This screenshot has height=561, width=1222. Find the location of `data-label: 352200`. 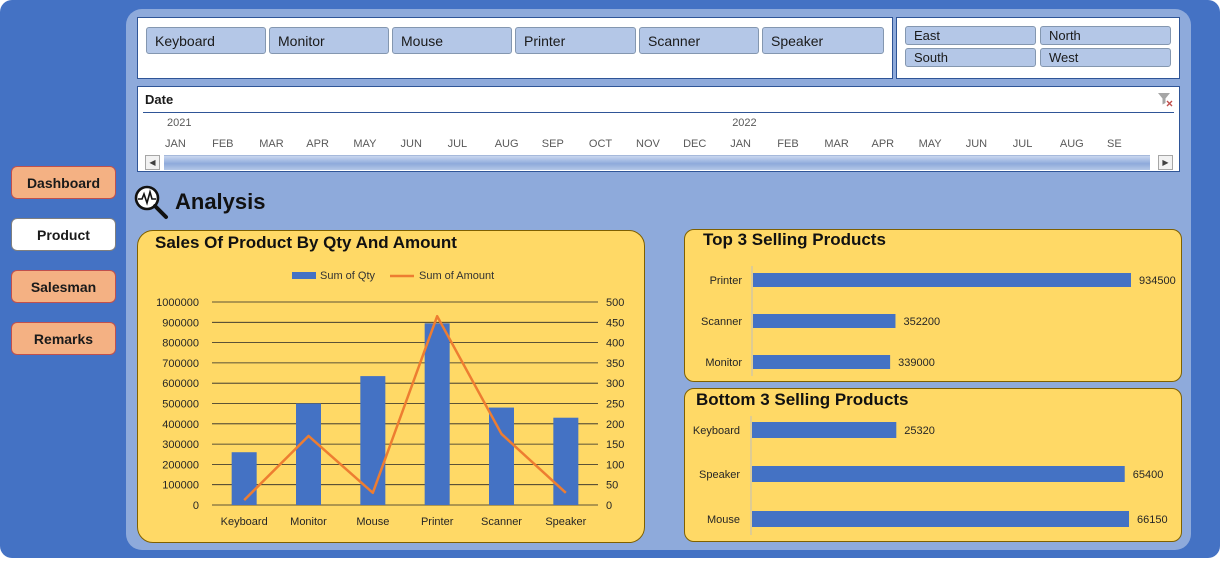

data-label: 352200 is located at coordinates (921, 322).